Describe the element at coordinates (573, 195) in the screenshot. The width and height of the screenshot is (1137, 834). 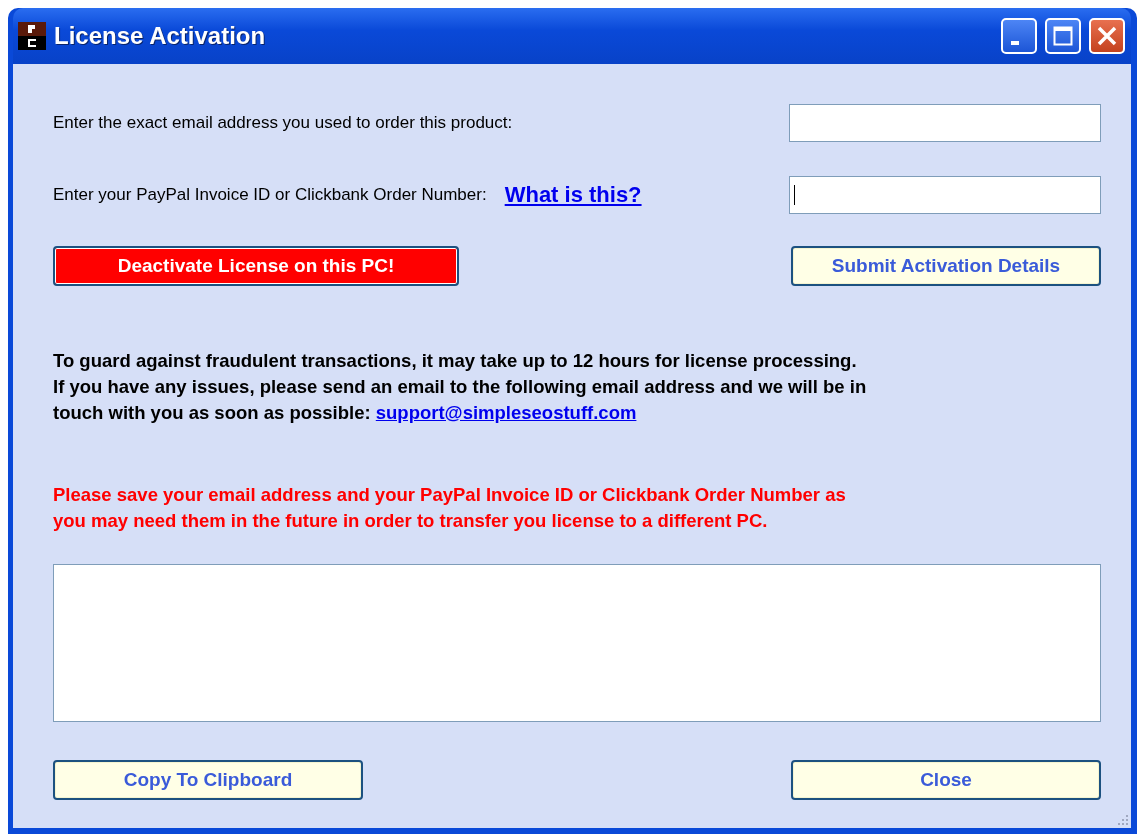
I see `help-link: What is this?` at that location.